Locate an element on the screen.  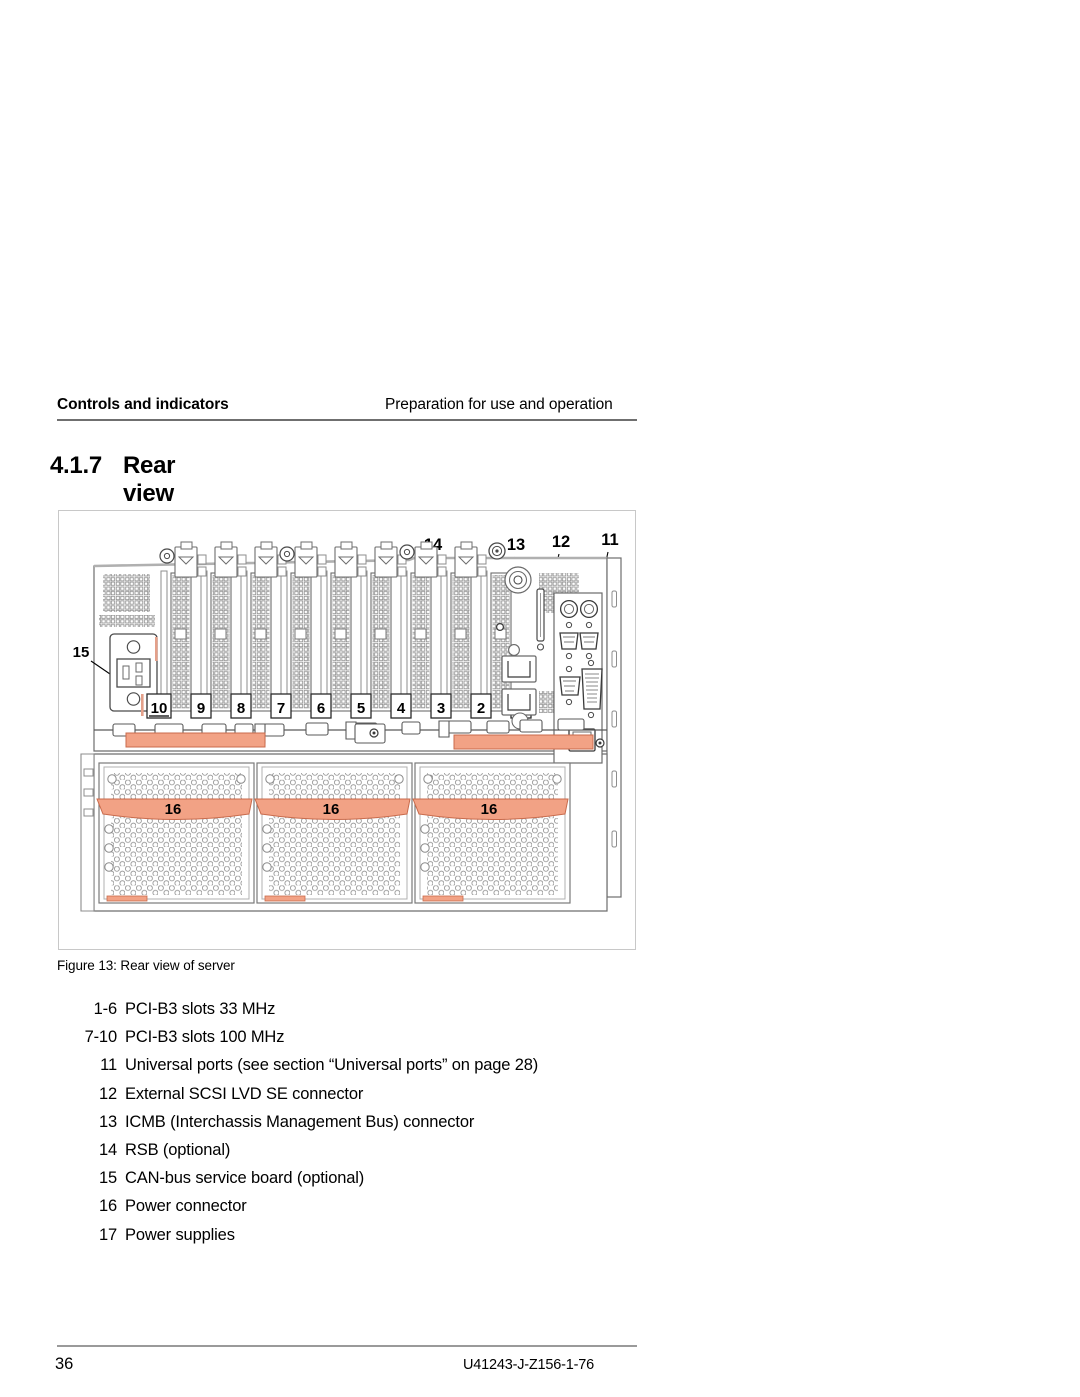
svg-text: 5 is located at coordinates (361, 708).